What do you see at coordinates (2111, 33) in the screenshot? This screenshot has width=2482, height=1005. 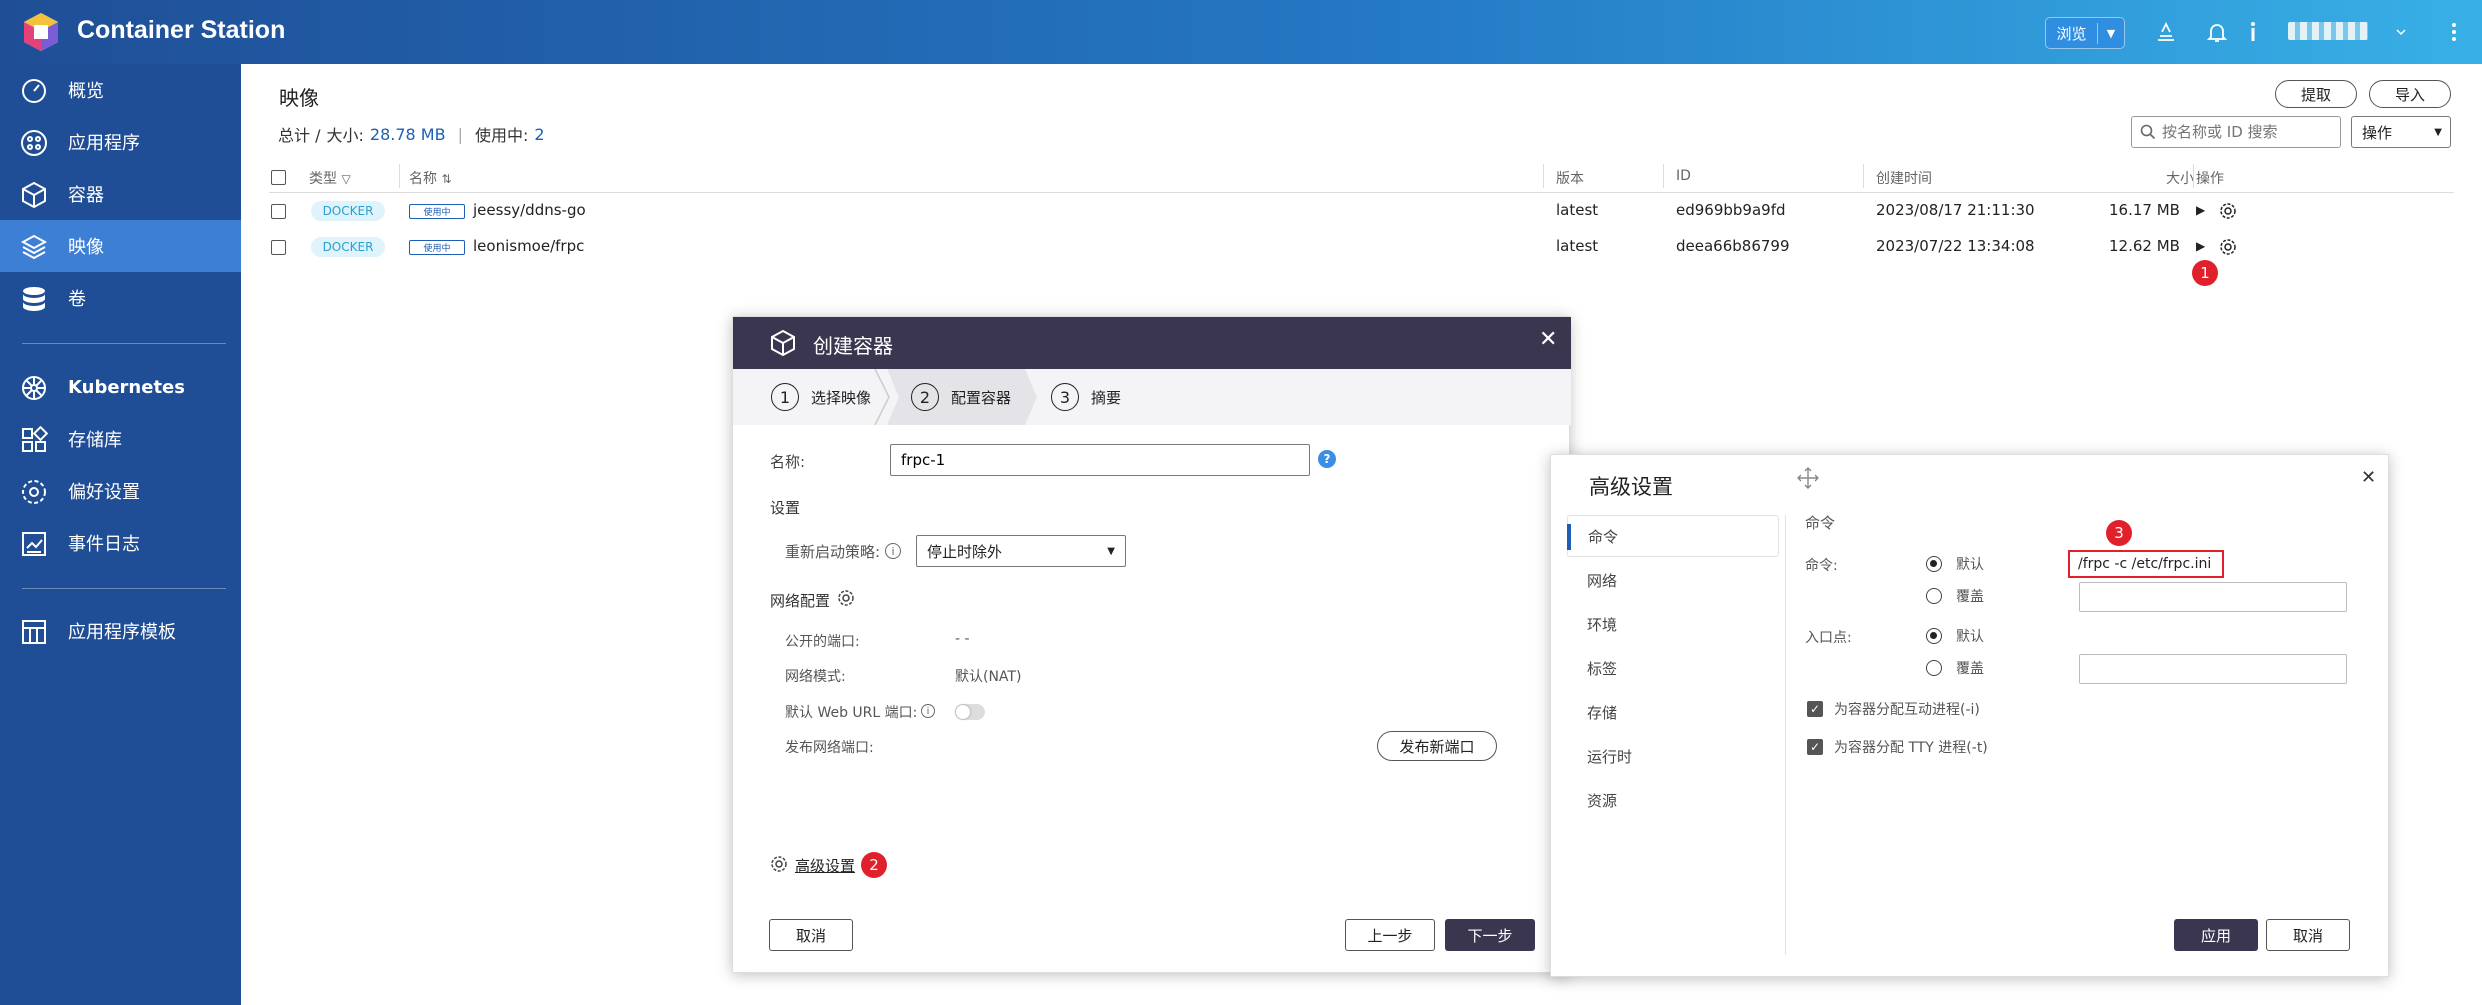 I see `chevron-down-icon: ▼` at bounding box center [2111, 33].